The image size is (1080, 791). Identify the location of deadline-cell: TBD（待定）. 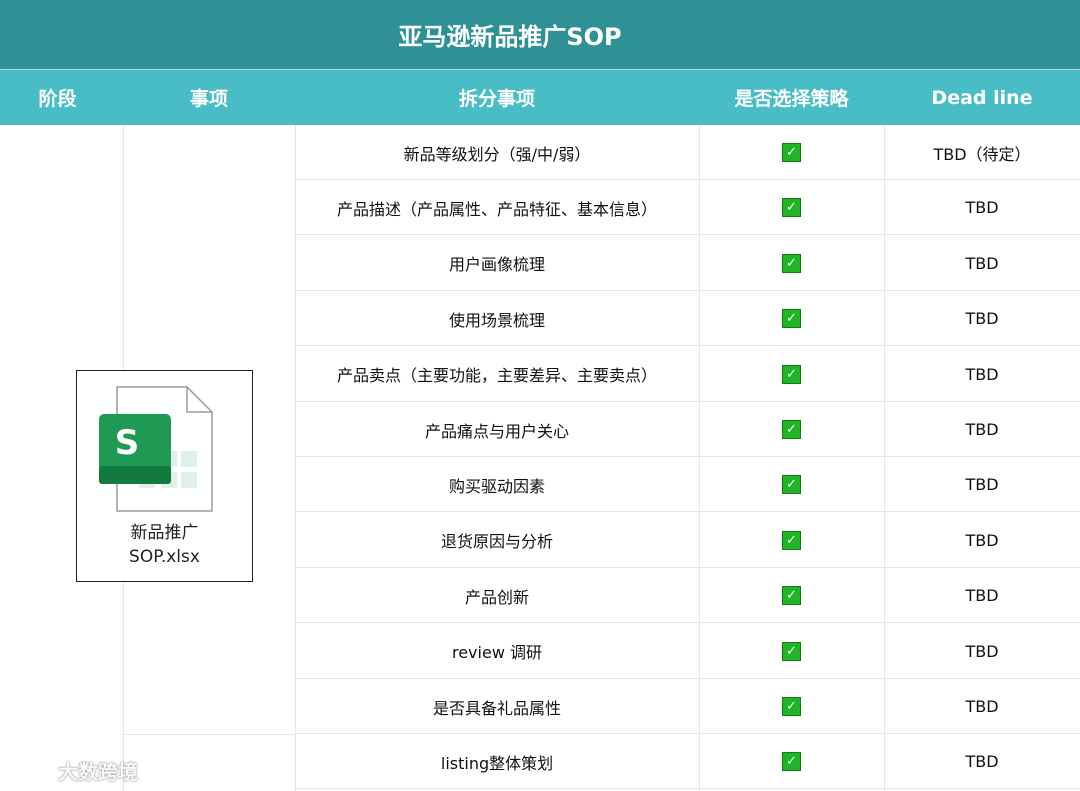
(982, 152).